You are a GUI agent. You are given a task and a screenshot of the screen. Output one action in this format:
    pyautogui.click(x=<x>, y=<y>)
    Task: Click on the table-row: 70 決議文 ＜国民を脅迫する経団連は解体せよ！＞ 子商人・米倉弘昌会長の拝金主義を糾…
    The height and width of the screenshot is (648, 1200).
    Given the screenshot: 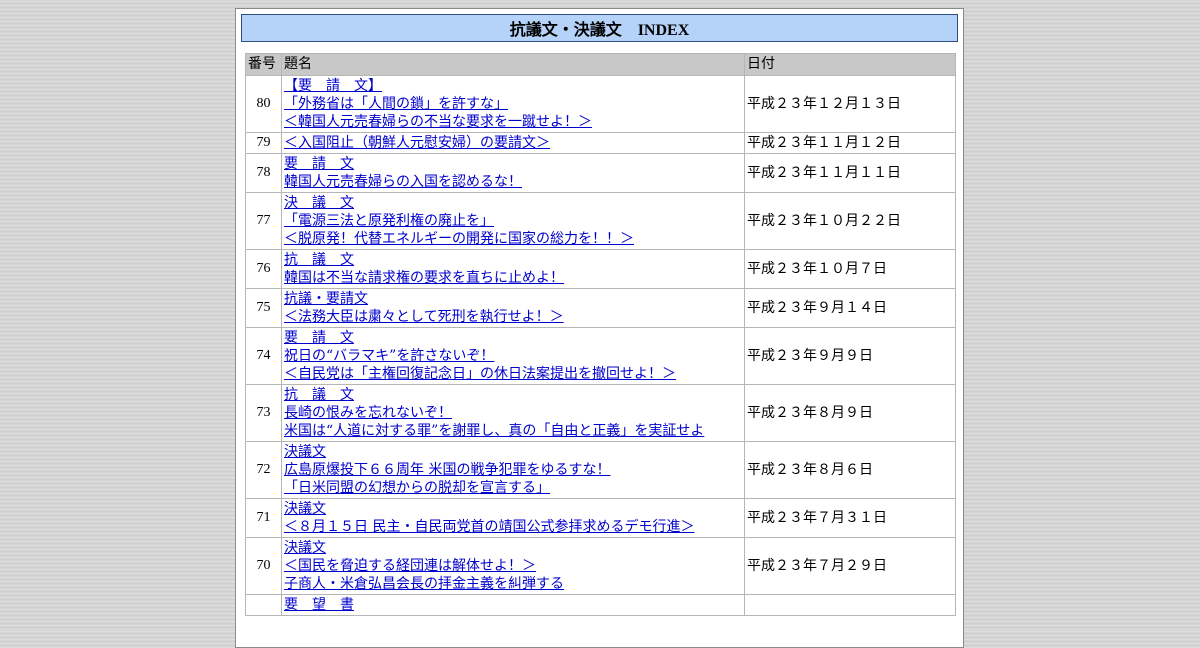 What is the action you would take?
    pyautogui.click(x=600, y=566)
    